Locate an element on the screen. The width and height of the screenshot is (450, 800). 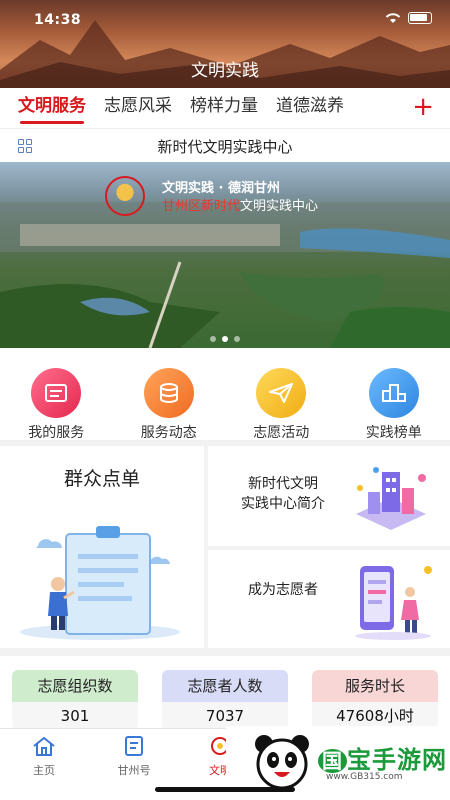
become-volunteer-card: 成为志愿者 is located at coordinates (329, 599).